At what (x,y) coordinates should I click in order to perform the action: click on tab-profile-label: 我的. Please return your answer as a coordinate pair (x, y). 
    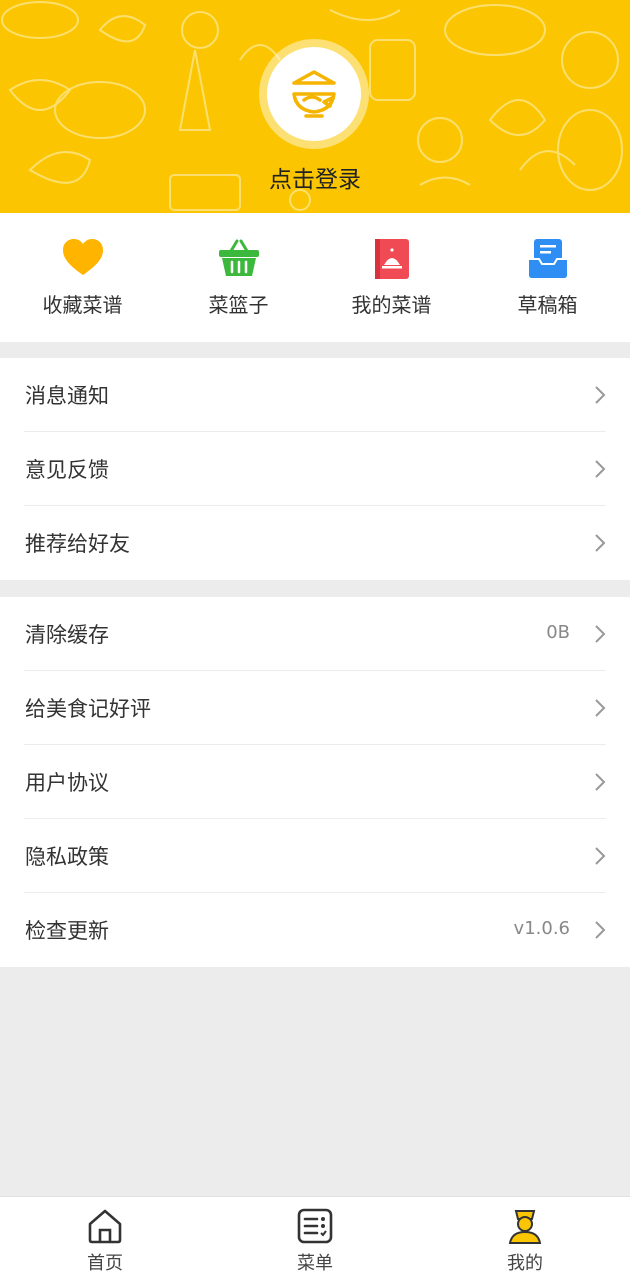
    Looking at the image, I should click on (525, 1263).